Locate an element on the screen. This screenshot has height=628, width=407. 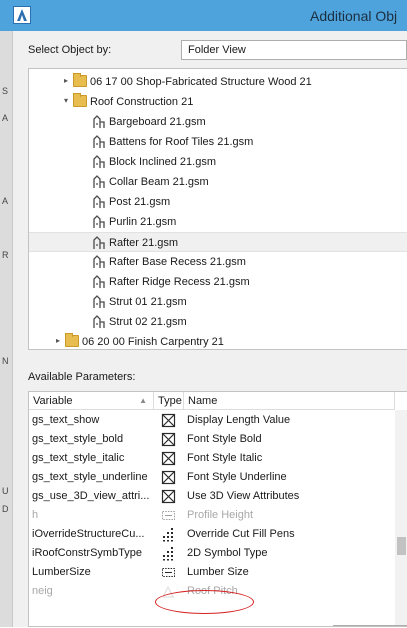
tree-file-row: Battens for Roof Tiles 21.gsm is located at coordinates (218, 142).